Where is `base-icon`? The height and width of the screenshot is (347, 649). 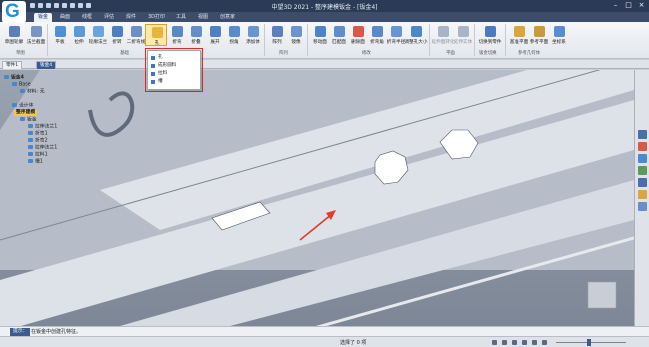
base-icon is located at coordinates (14, 84).